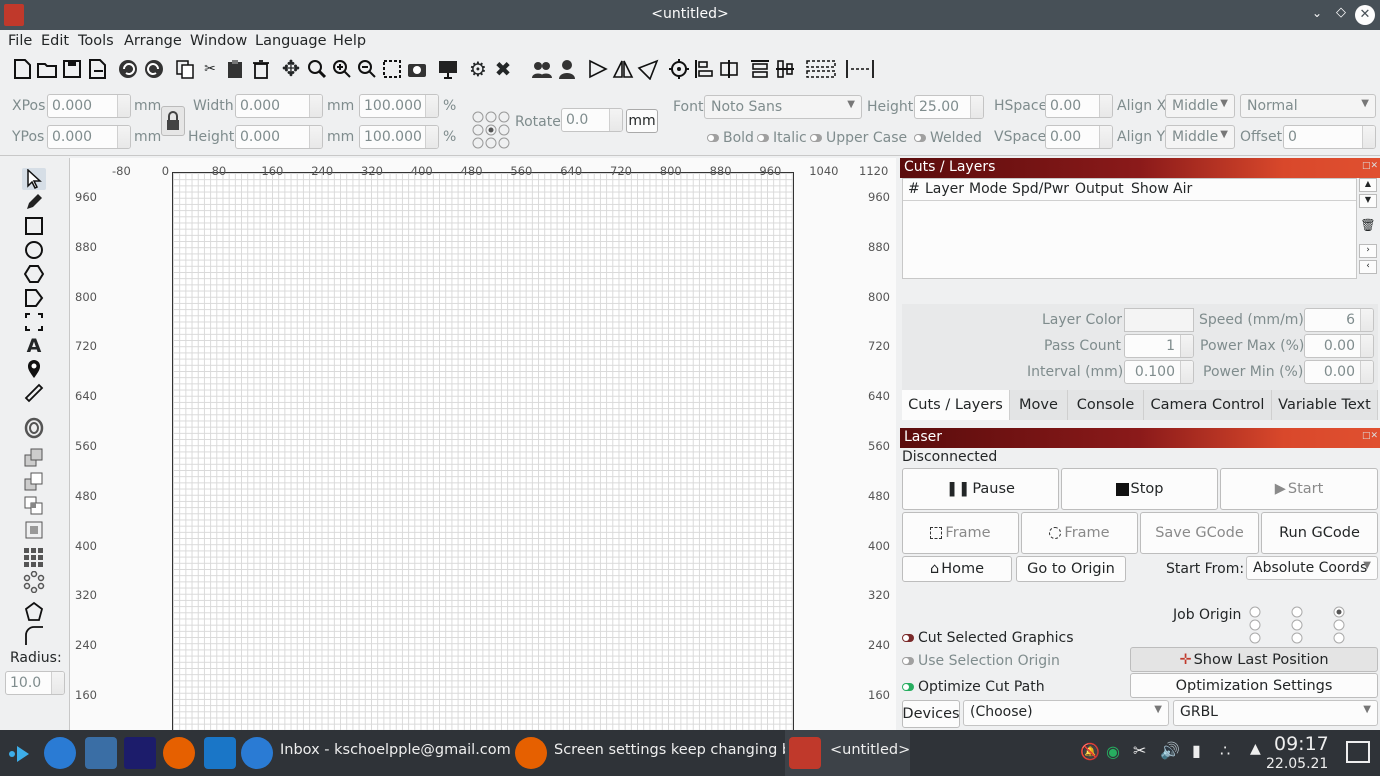  Describe the element at coordinates (1368, 201) in the screenshot. I see `move-down-icon: ▼` at that location.